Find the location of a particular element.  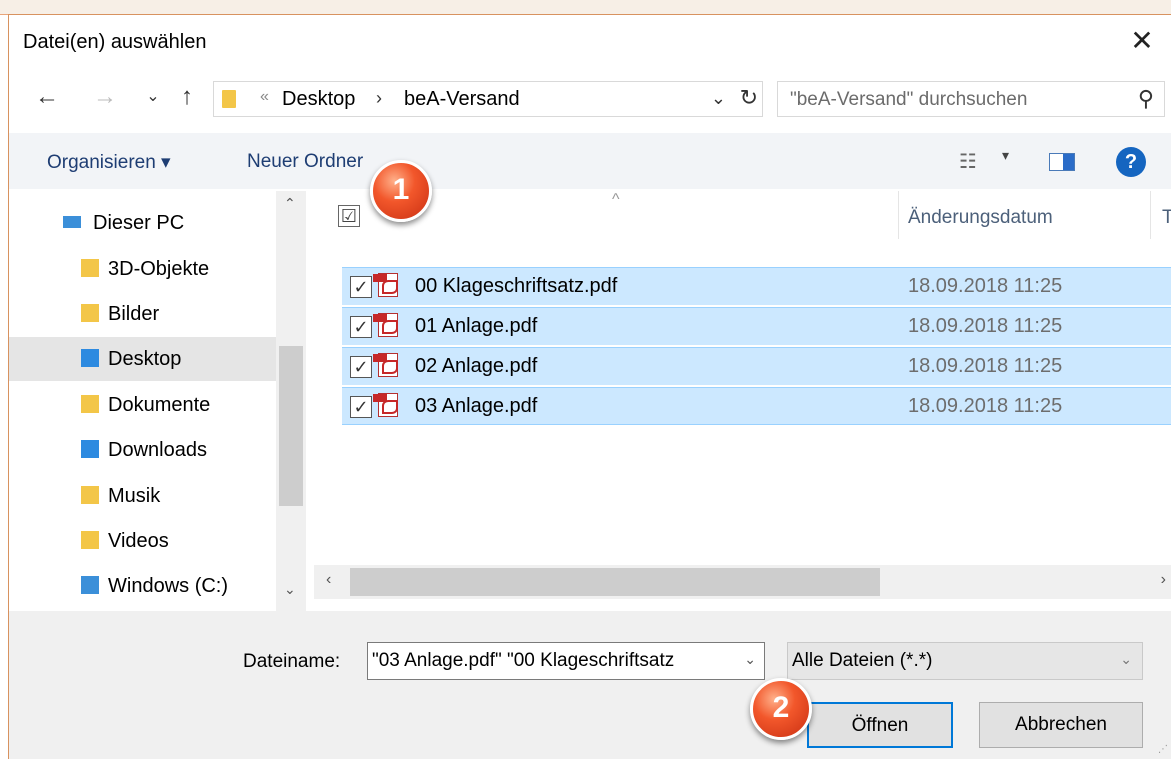

sidebar-item-label: 3D-Objekte is located at coordinates (159, 269).